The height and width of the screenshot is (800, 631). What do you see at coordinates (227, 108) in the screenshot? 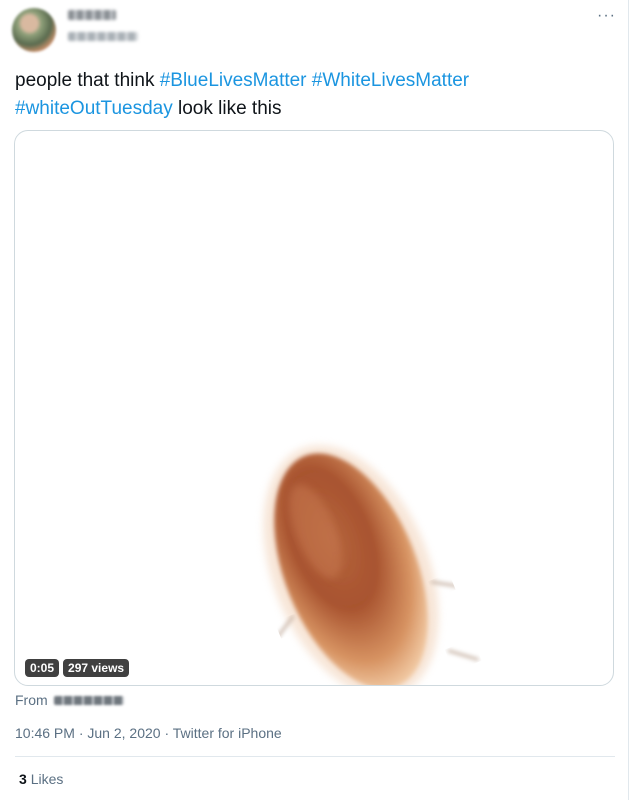
I see `tweet-text-suffix: look like this` at bounding box center [227, 108].